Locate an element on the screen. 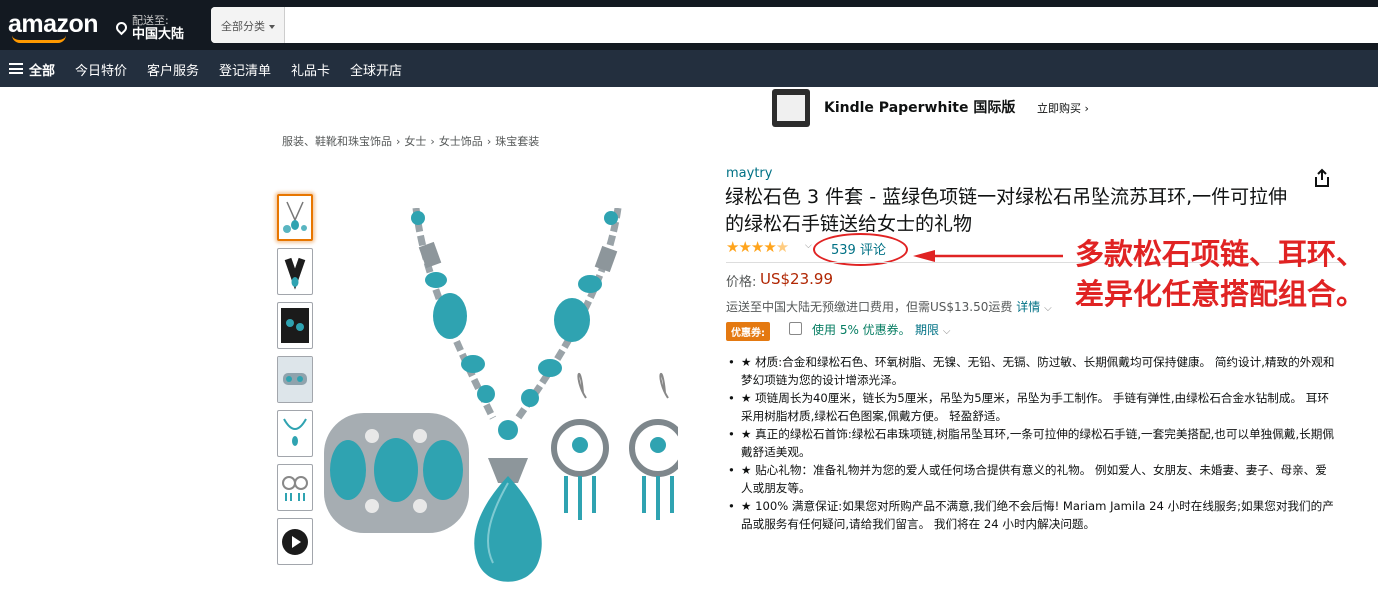  deliver-to-location: 中国大陆 is located at coordinates (158, 34).